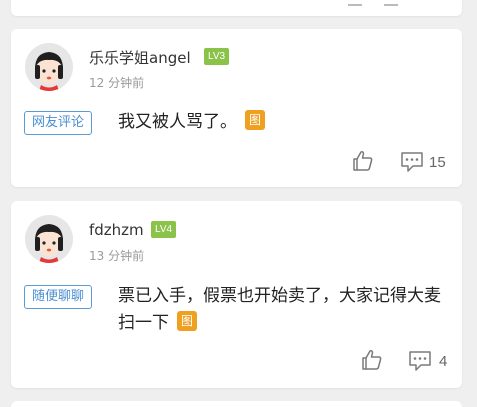 This screenshot has height=407, width=477. I want to click on level-badge: LV3, so click(217, 56).